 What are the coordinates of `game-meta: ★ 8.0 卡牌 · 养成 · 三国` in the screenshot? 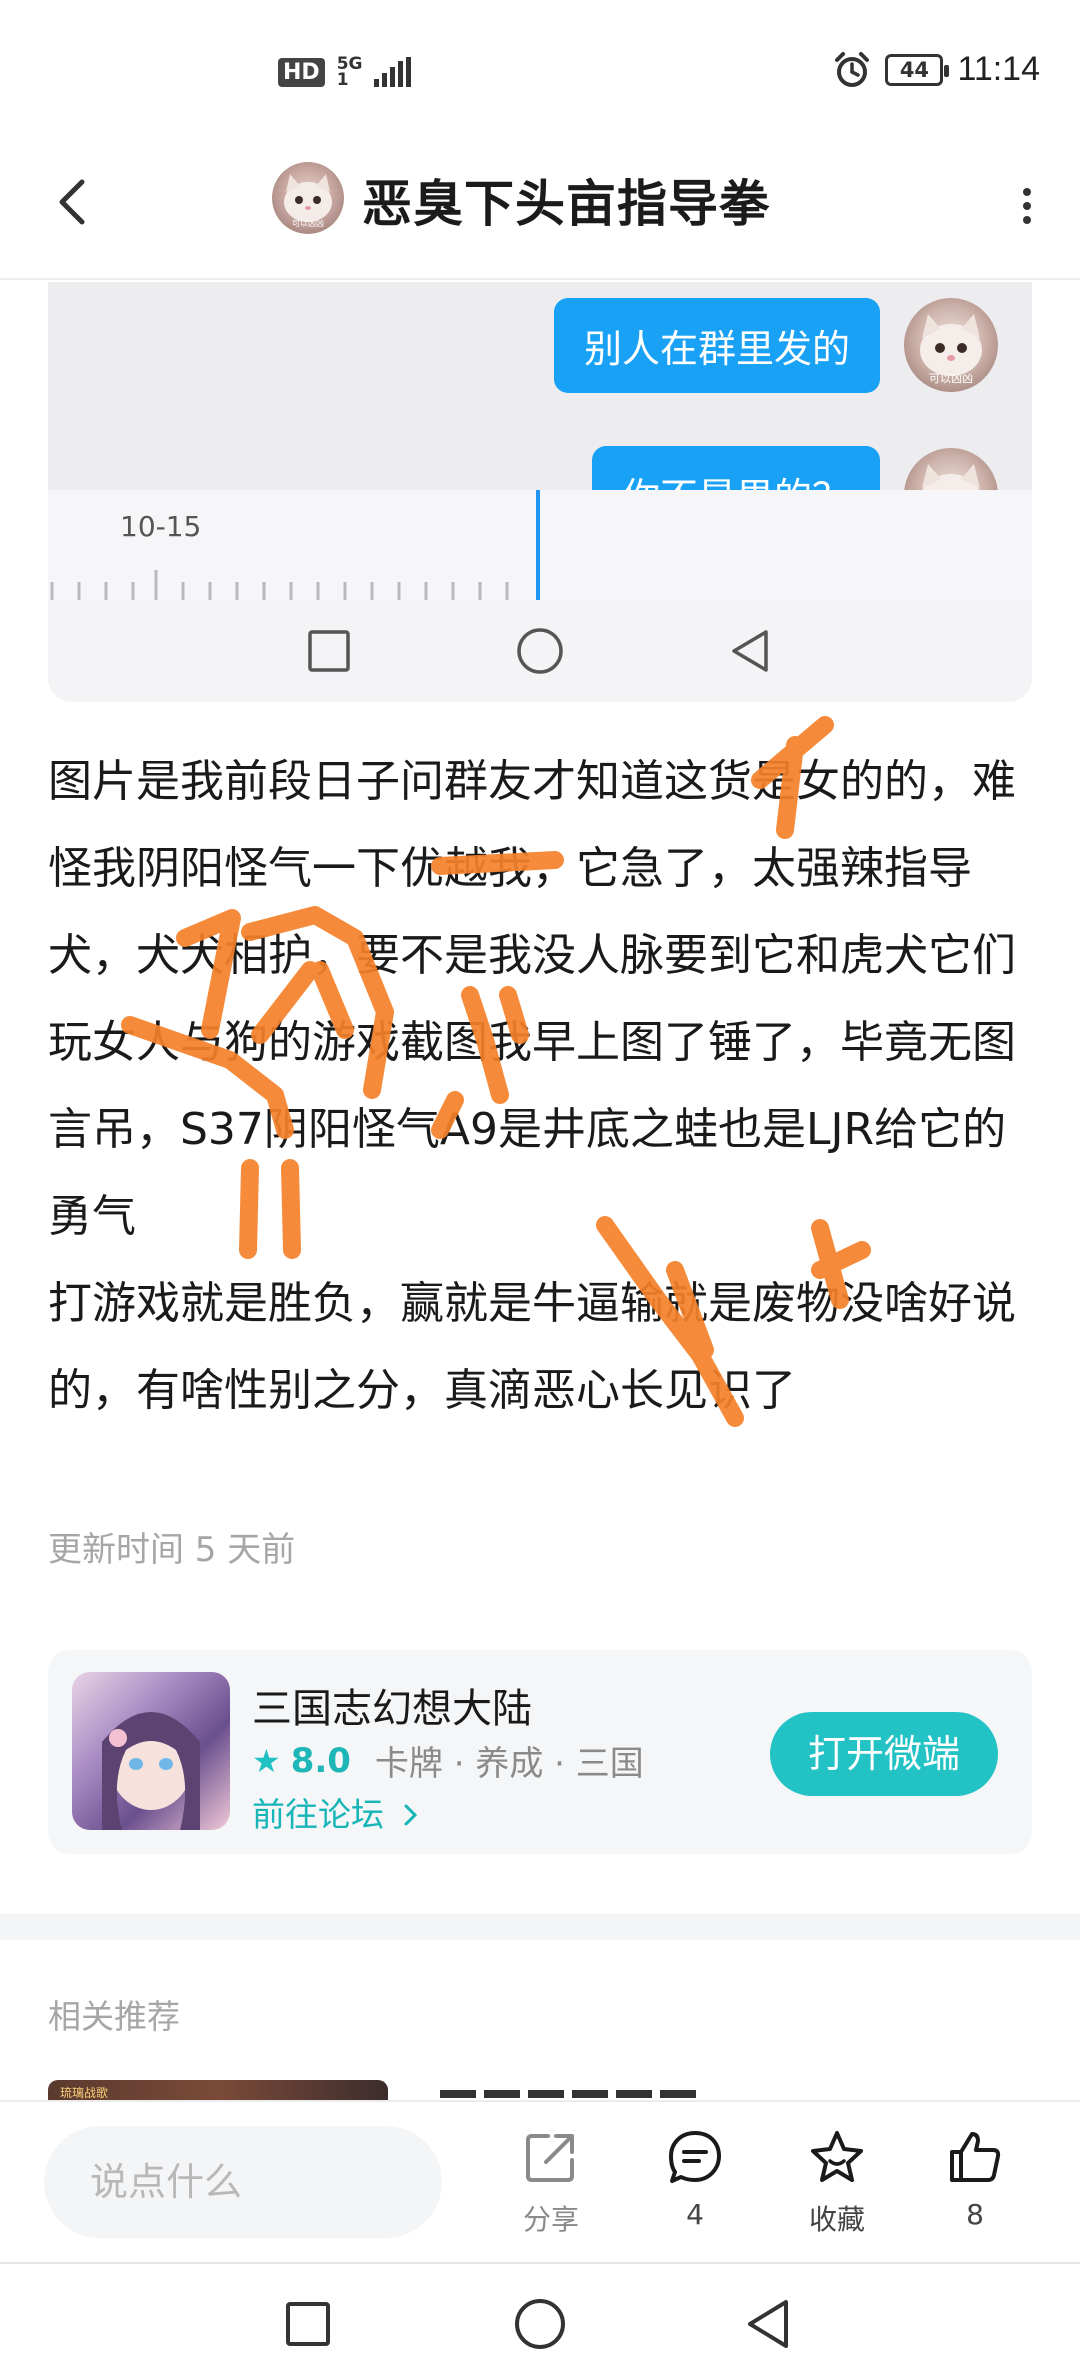 It's located at (448, 1760).